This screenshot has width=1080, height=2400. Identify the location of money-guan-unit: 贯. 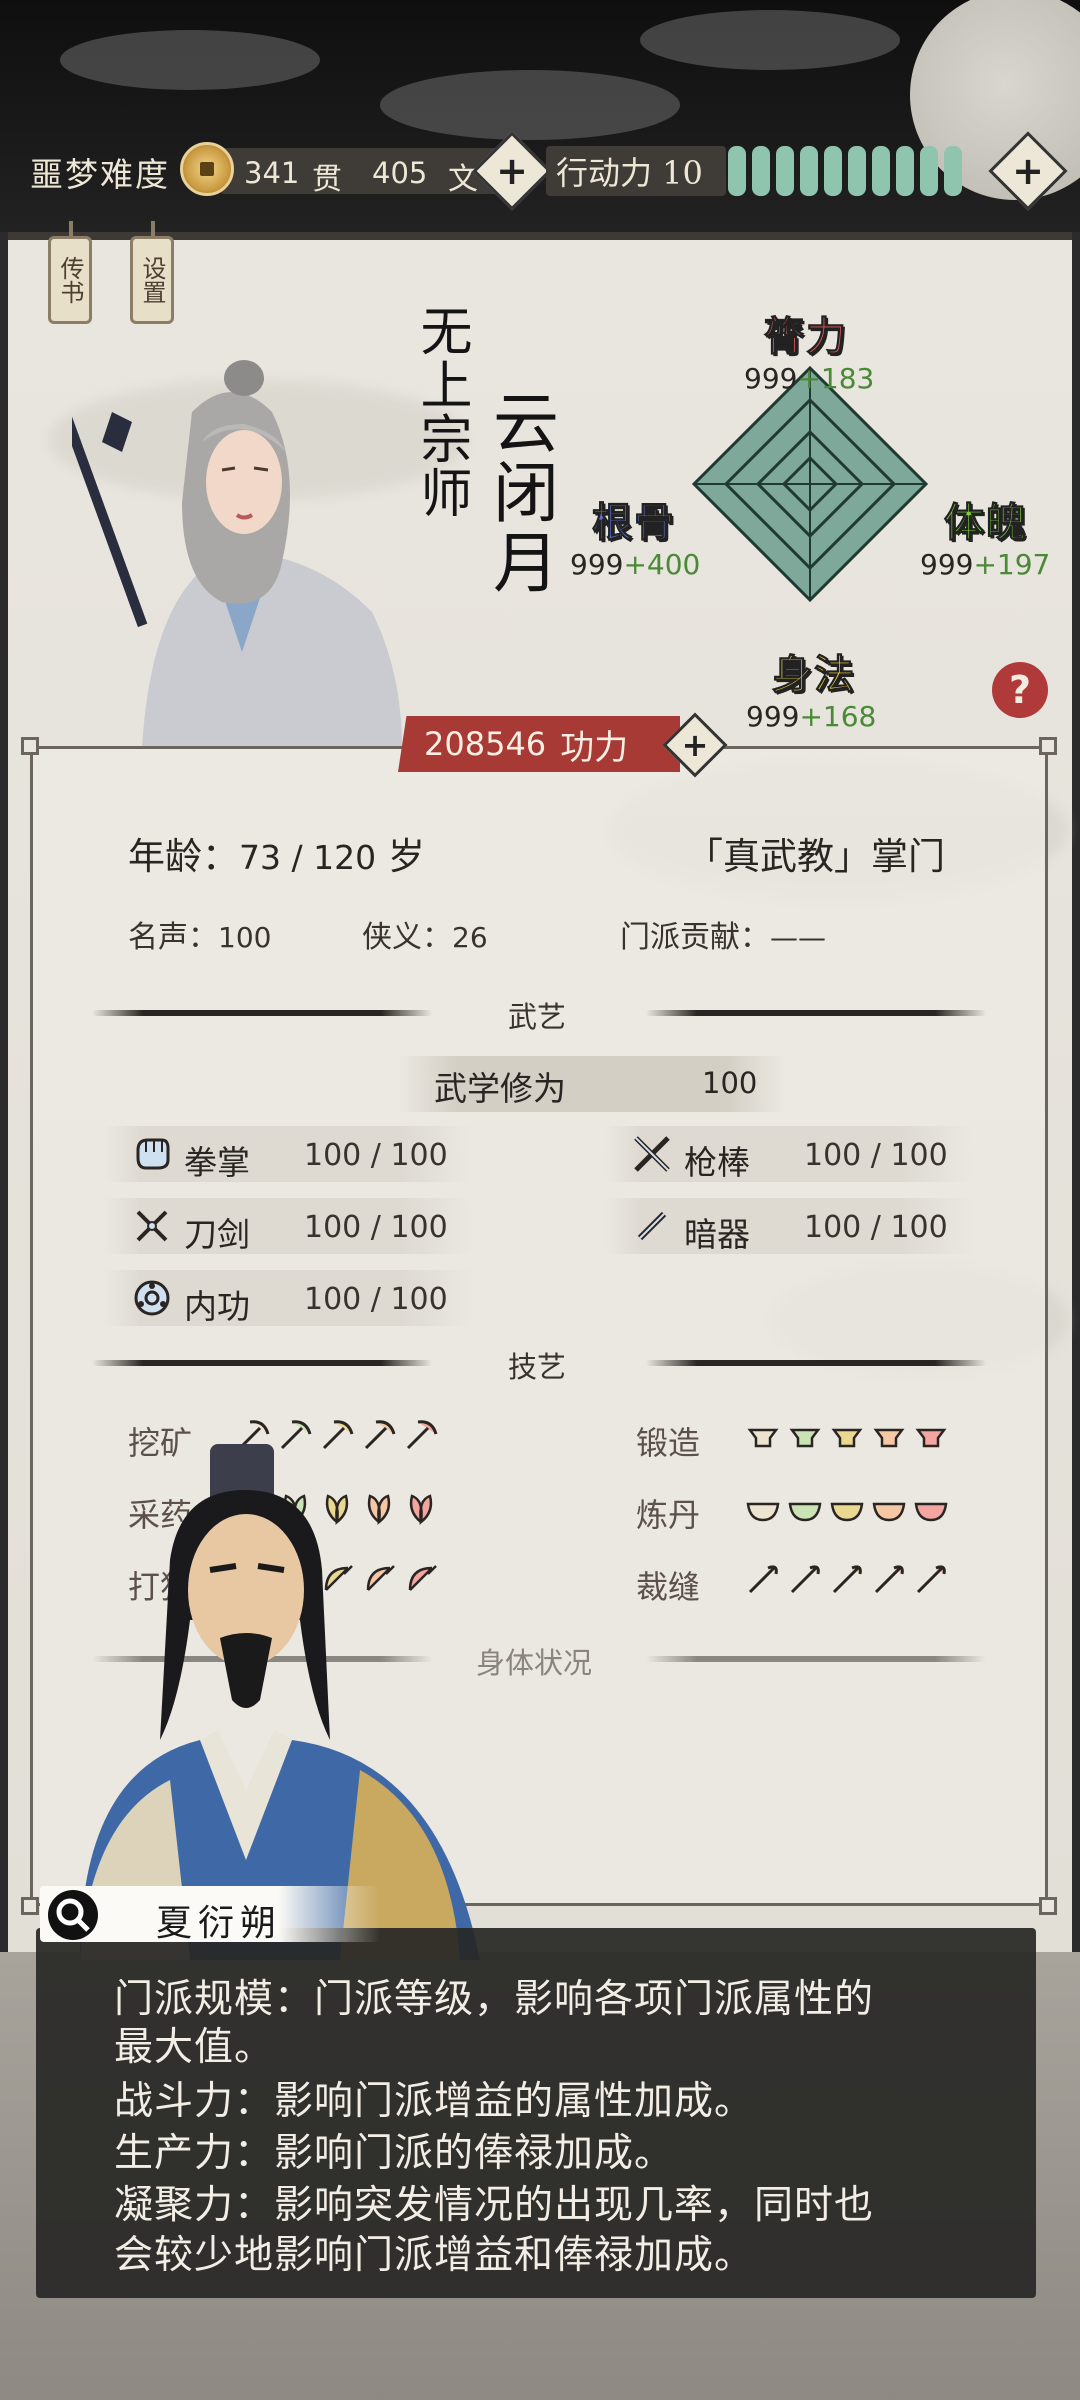
(327, 179).